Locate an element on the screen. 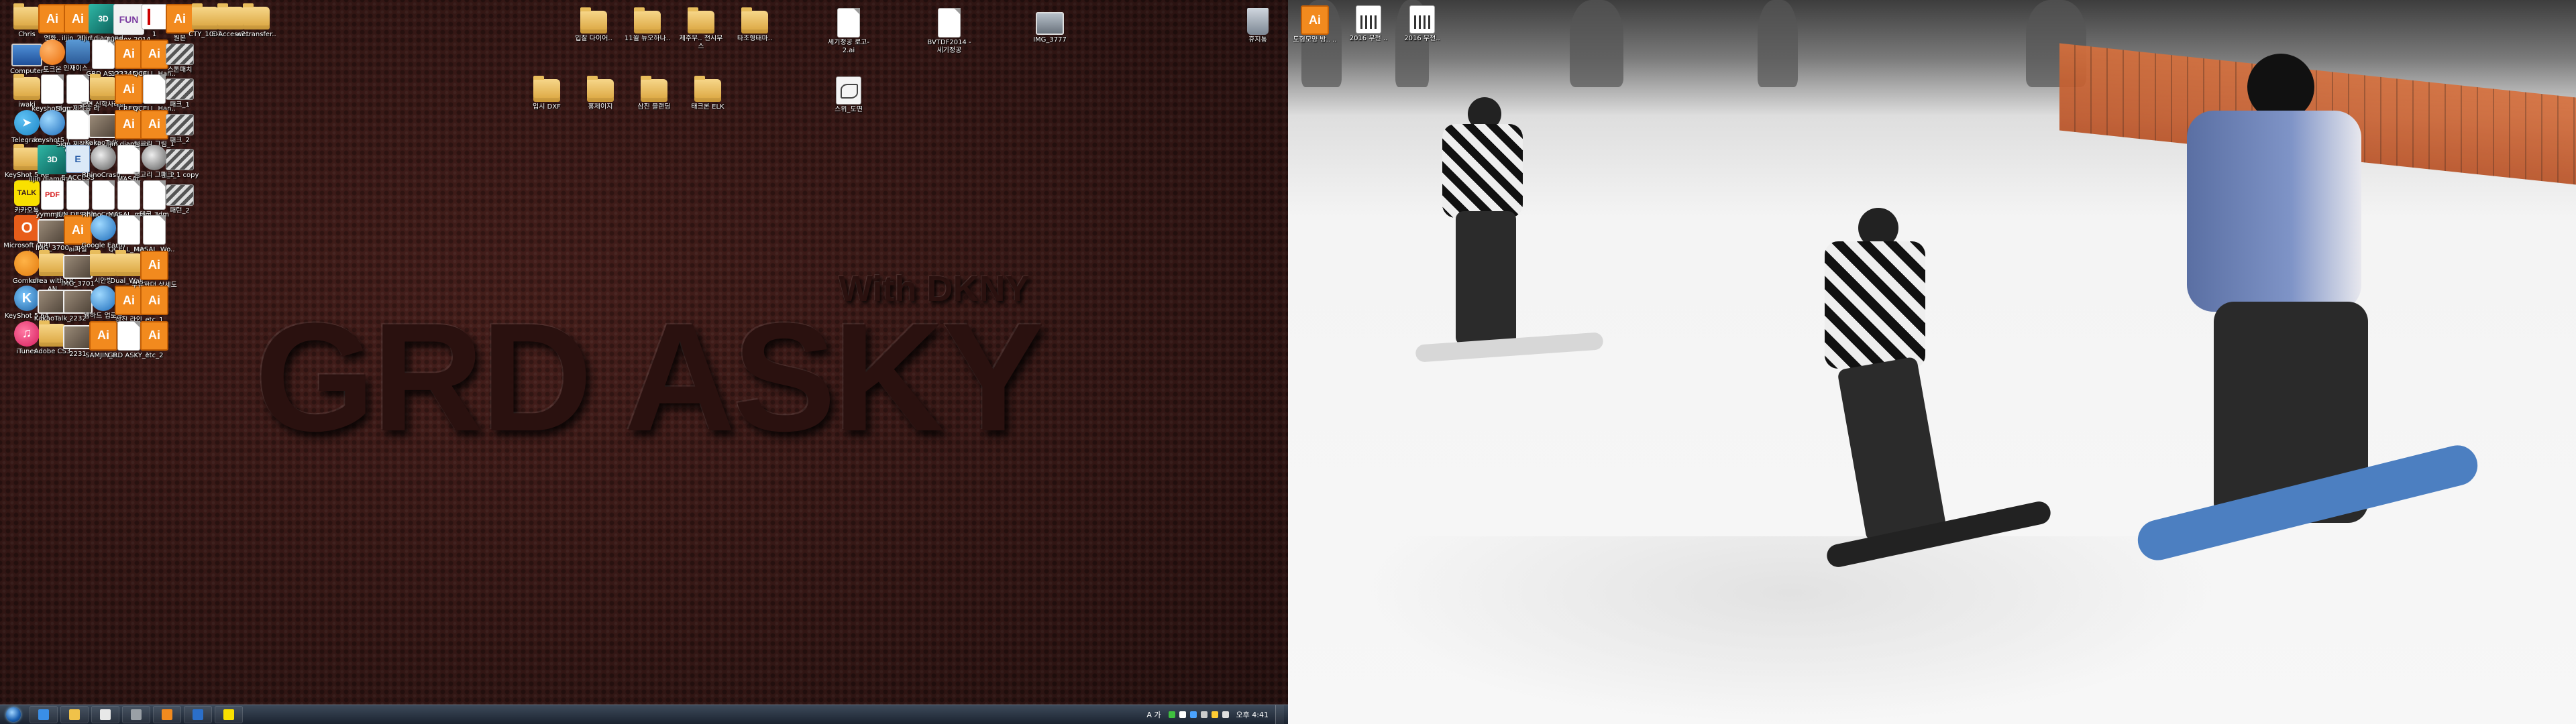 The image size is (2576, 724). desktop-icon: 패턴_2 is located at coordinates (179, 211).